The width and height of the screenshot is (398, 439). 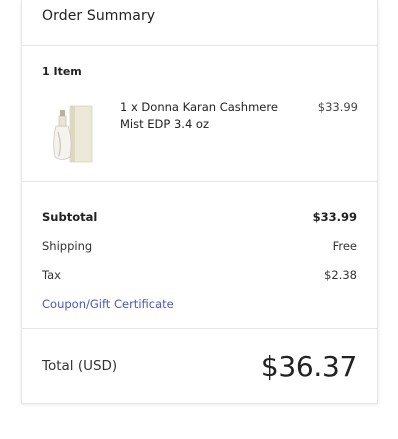 What do you see at coordinates (73, 133) in the screenshot?
I see `product-image` at bounding box center [73, 133].